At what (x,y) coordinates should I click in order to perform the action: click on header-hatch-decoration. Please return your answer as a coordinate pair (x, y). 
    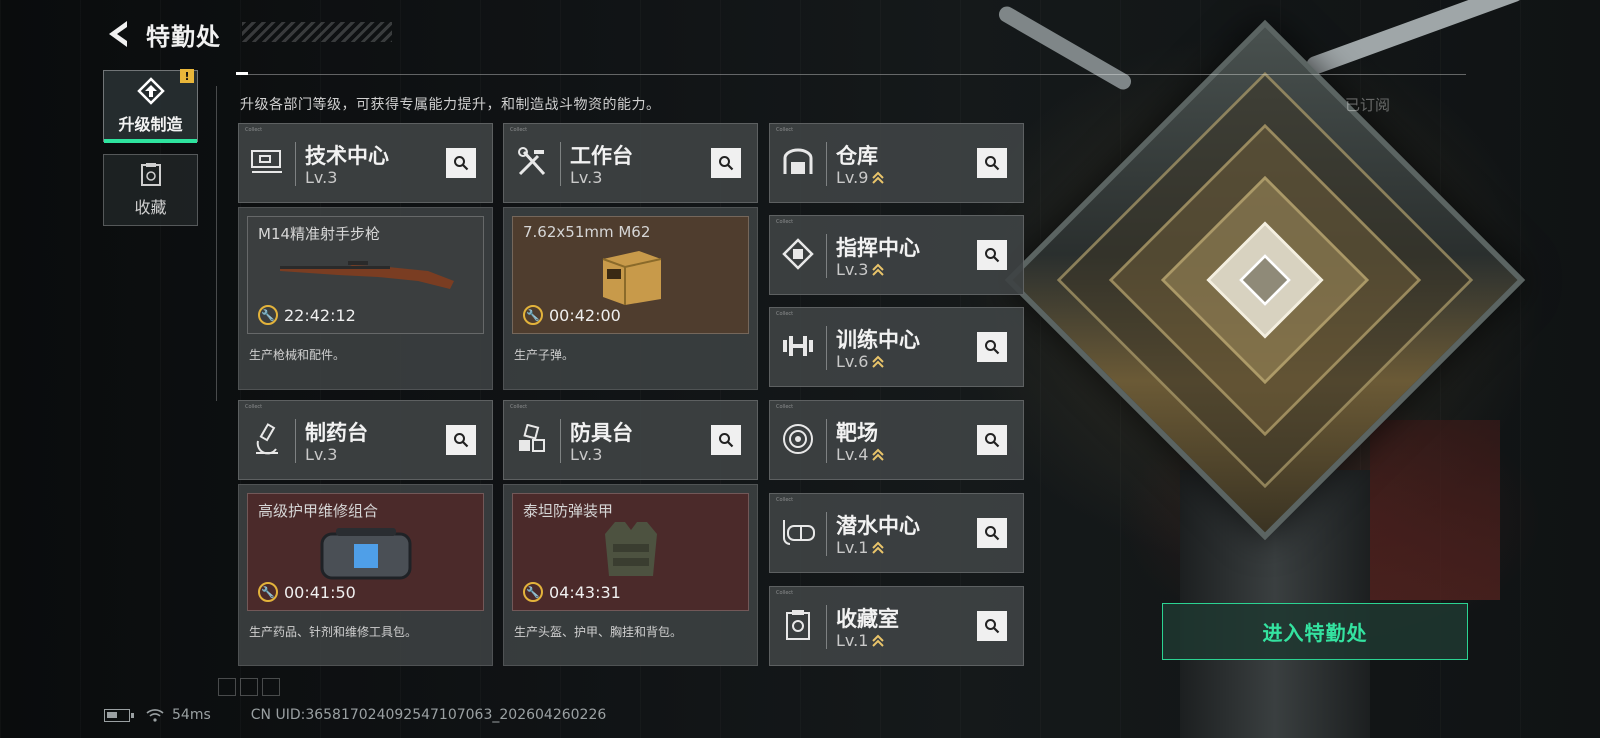
    Looking at the image, I should click on (317, 32).